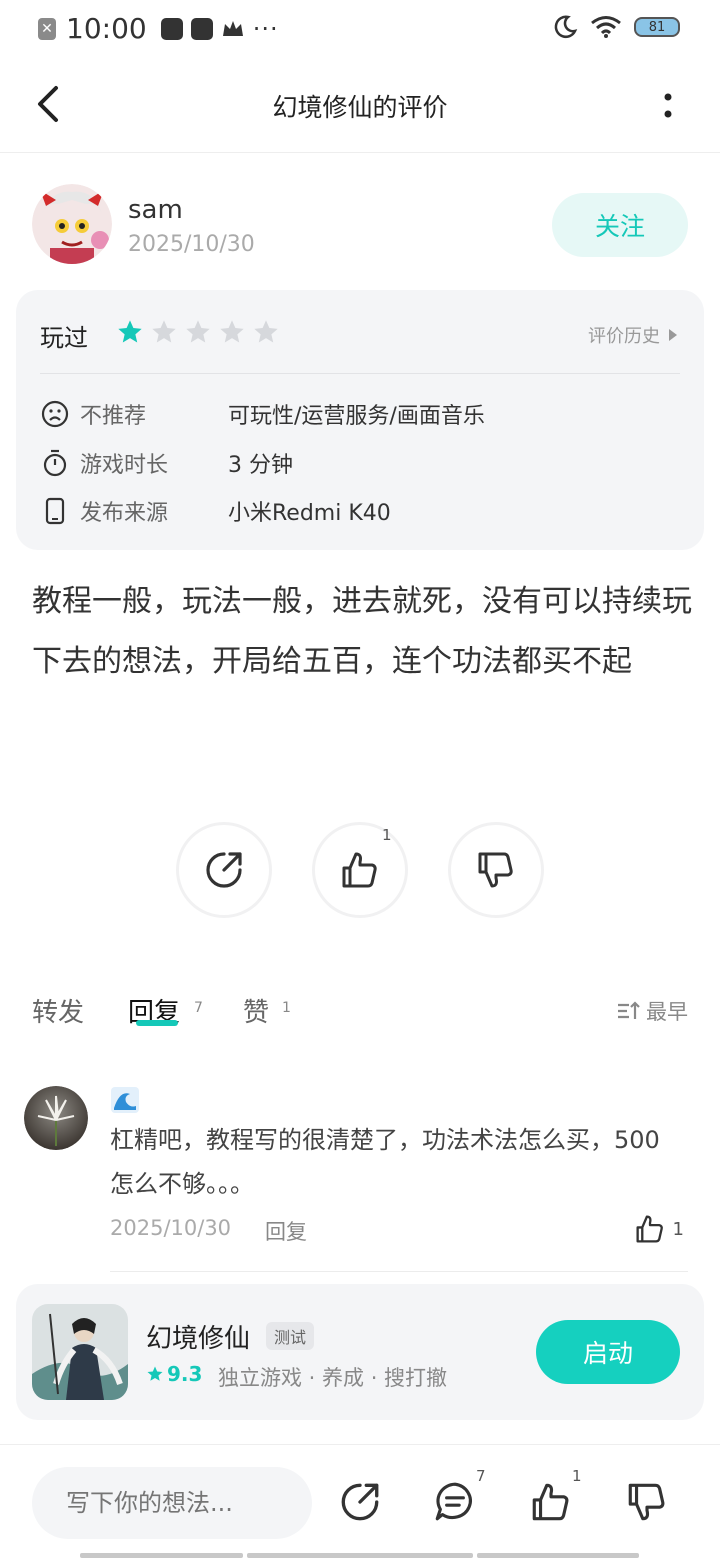  Describe the element at coordinates (360, 1352) in the screenshot. I see `game-card: 幻境修仙 测试 9.3 独立游戏 · 养成 · 搜打撤 启动` at that location.